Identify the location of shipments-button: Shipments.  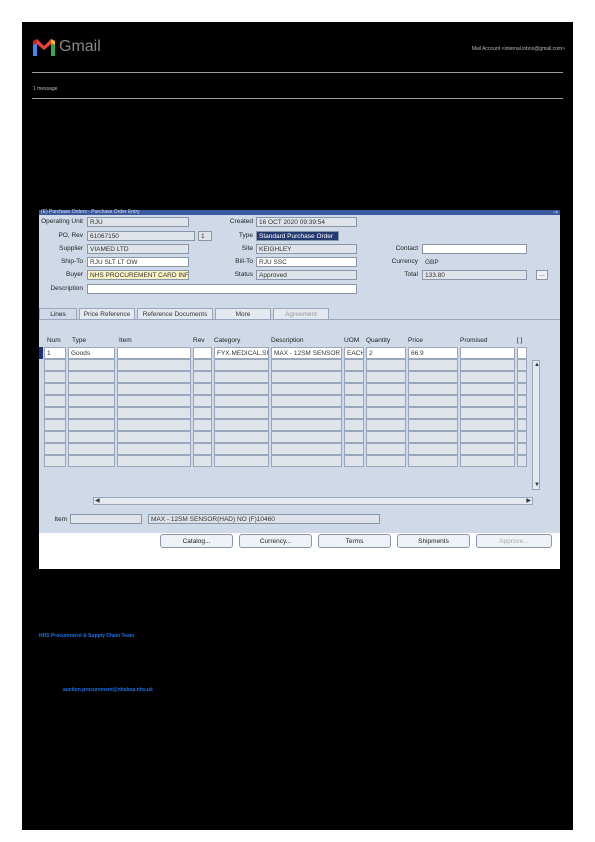
(433, 541).